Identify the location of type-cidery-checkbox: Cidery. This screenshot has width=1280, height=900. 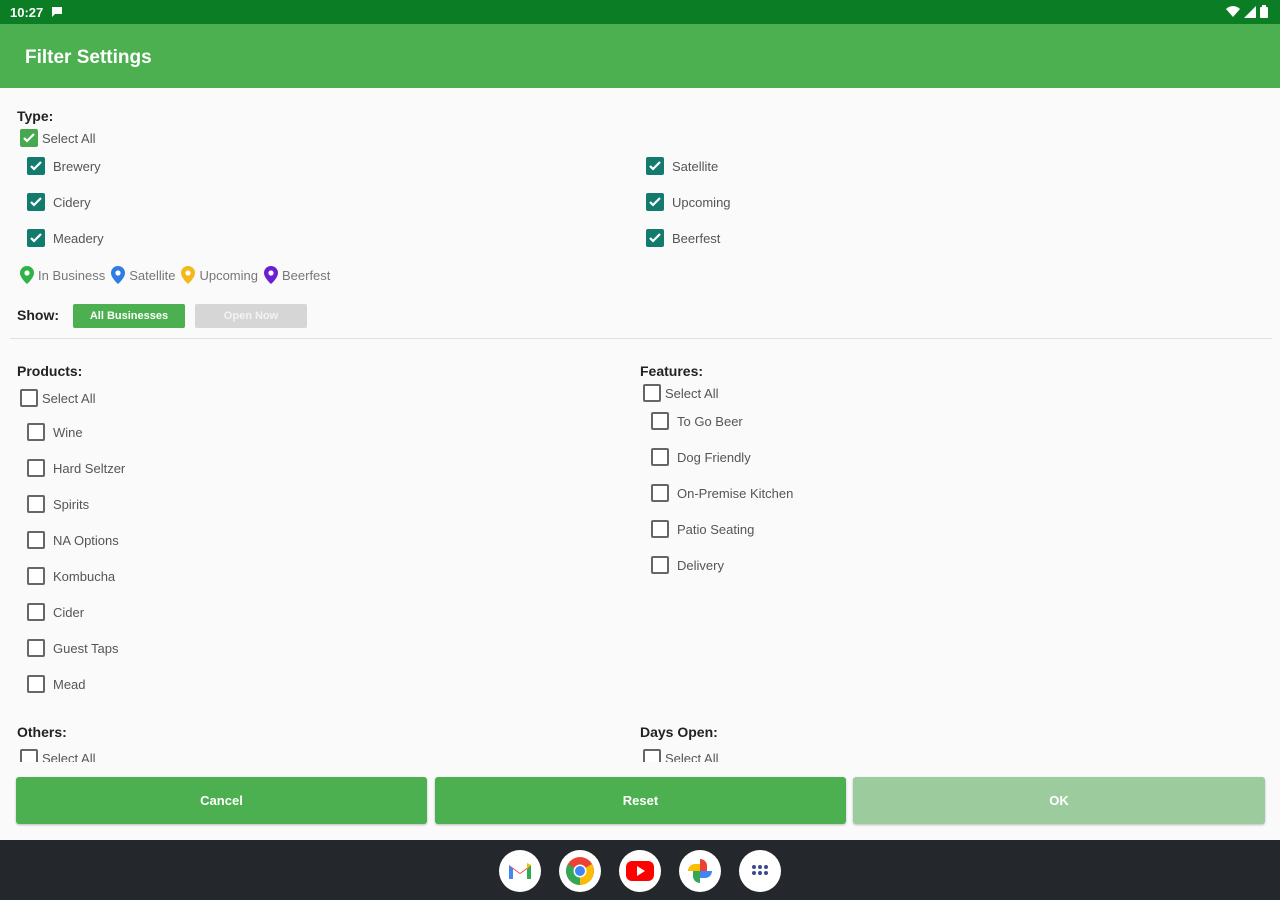
(59, 202).